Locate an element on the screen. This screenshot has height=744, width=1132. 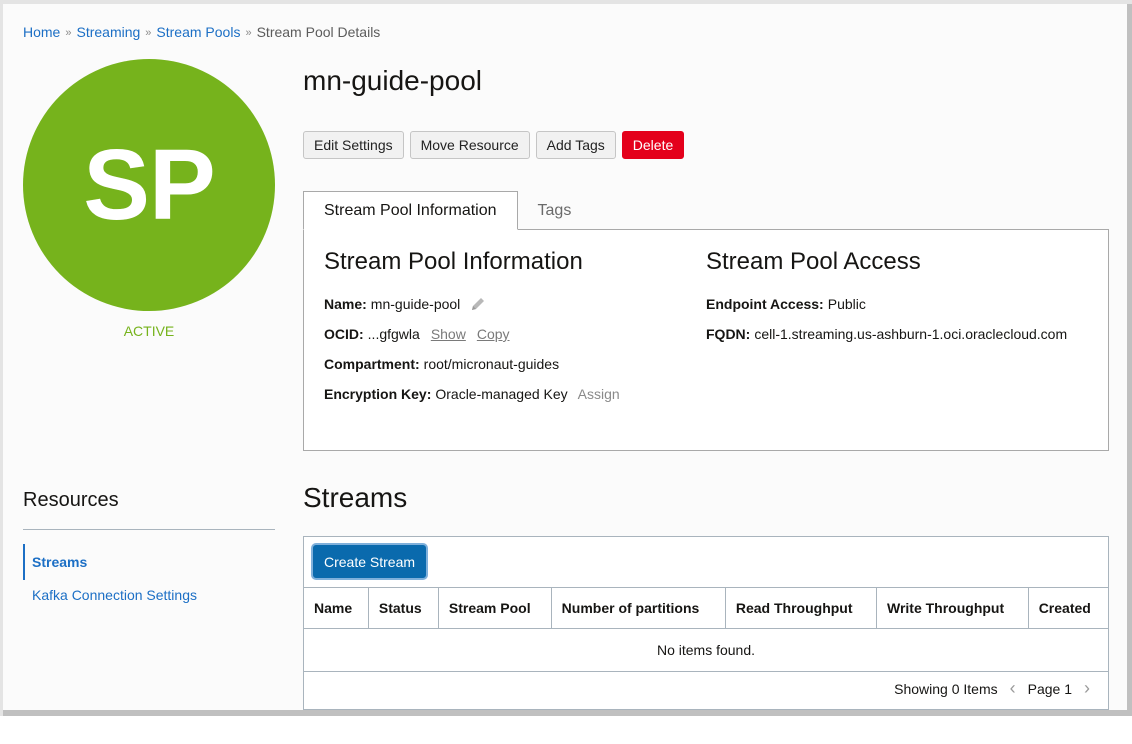
avatar-initials: SP is located at coordinates (149, 184).